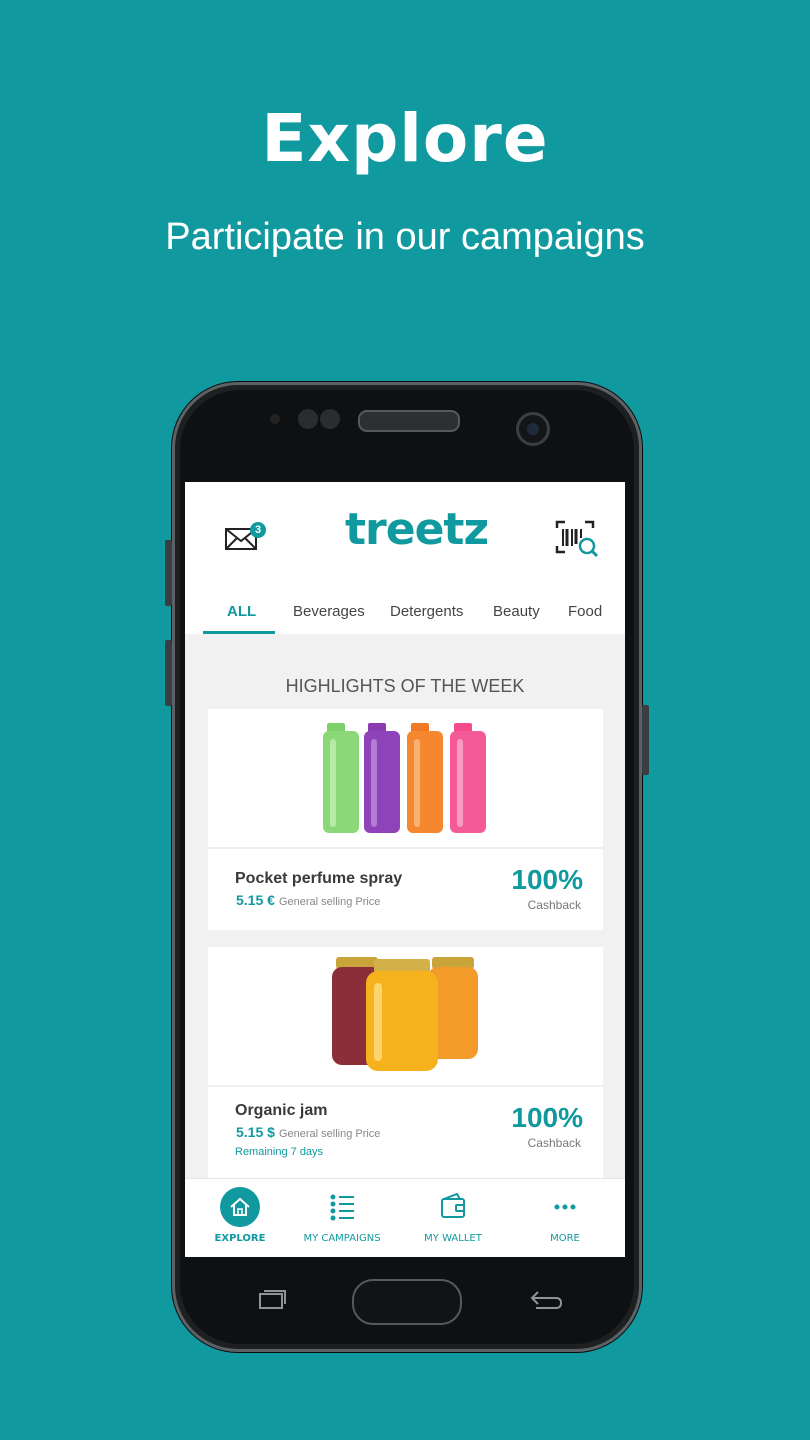 Image resolution: width=810 pixels, height=1440 pixels. Describe the element at coordinates (405, 1017) in the screenshot. I see `jam-jars-image` at that location.